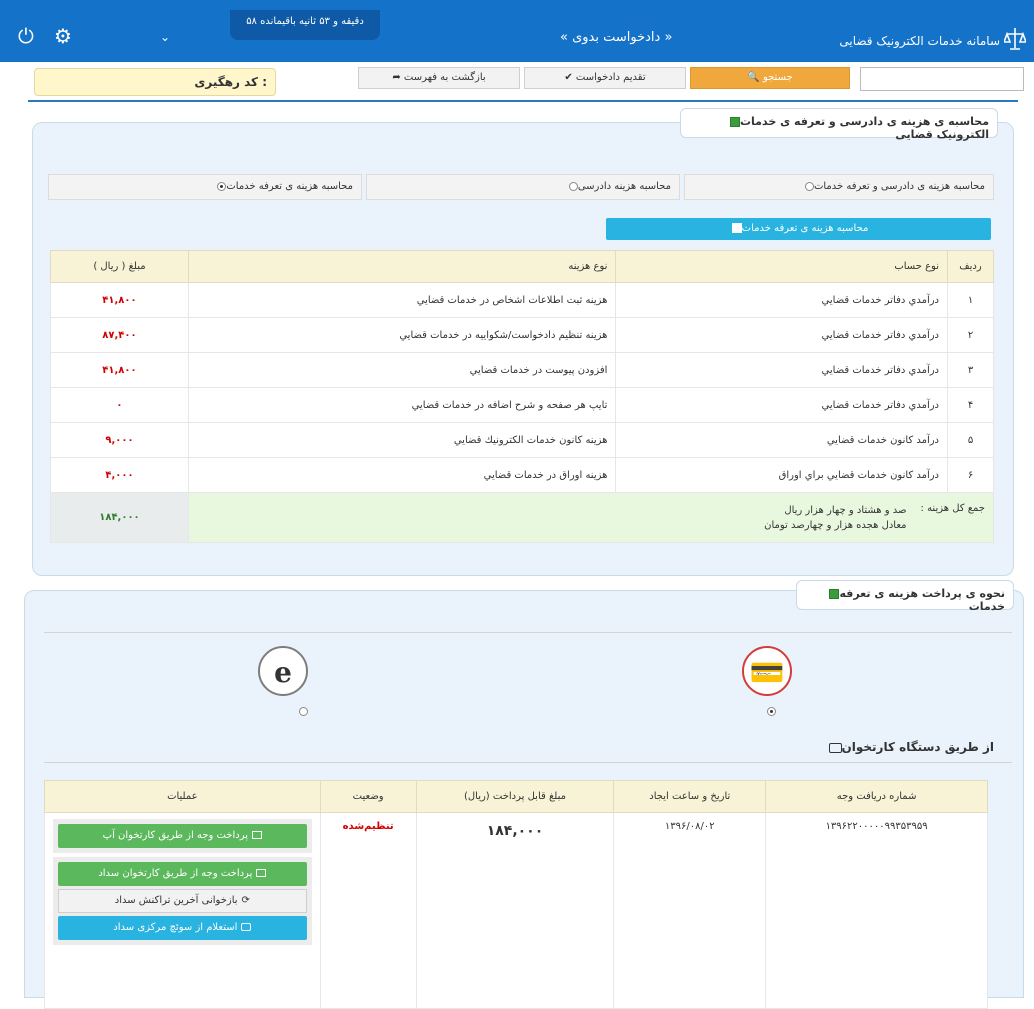  I want to click on row-number: ۶, so click(970, 475).